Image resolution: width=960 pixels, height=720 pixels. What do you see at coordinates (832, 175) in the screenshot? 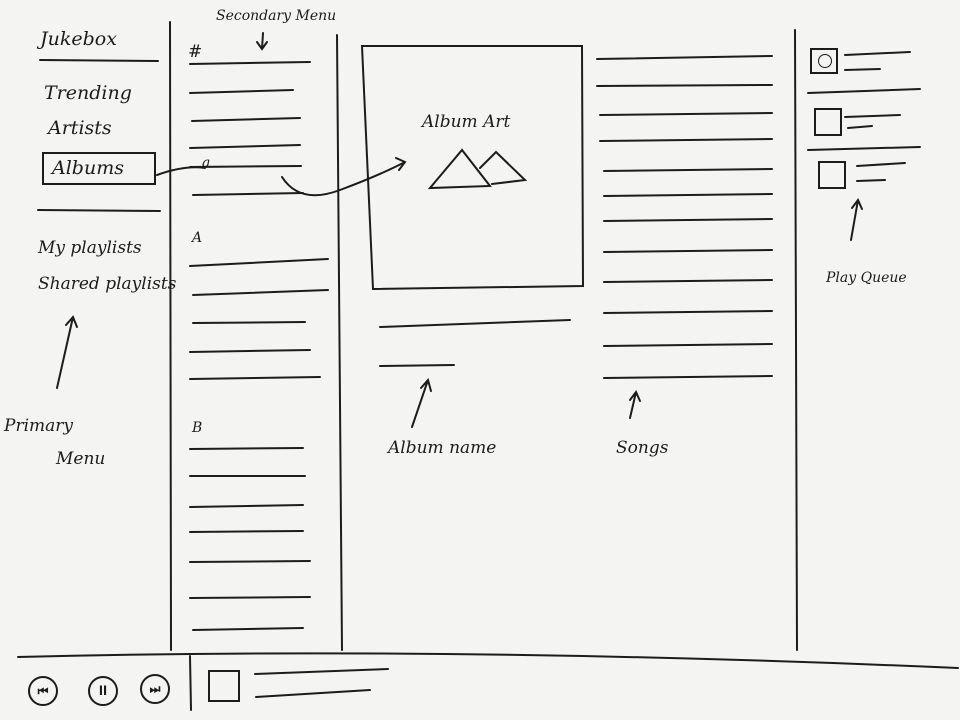
I see `queue-item-3-thumb` at bounding box center [832, 175].